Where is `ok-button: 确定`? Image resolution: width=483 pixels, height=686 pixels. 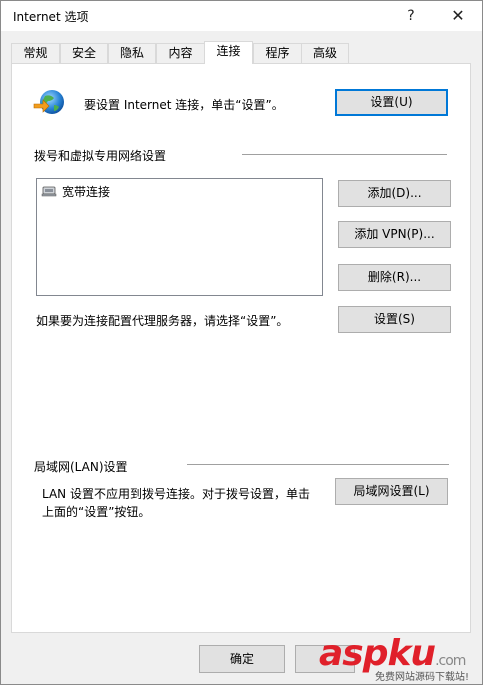
ok-button: 确定 is located at coordinates (242, 659).